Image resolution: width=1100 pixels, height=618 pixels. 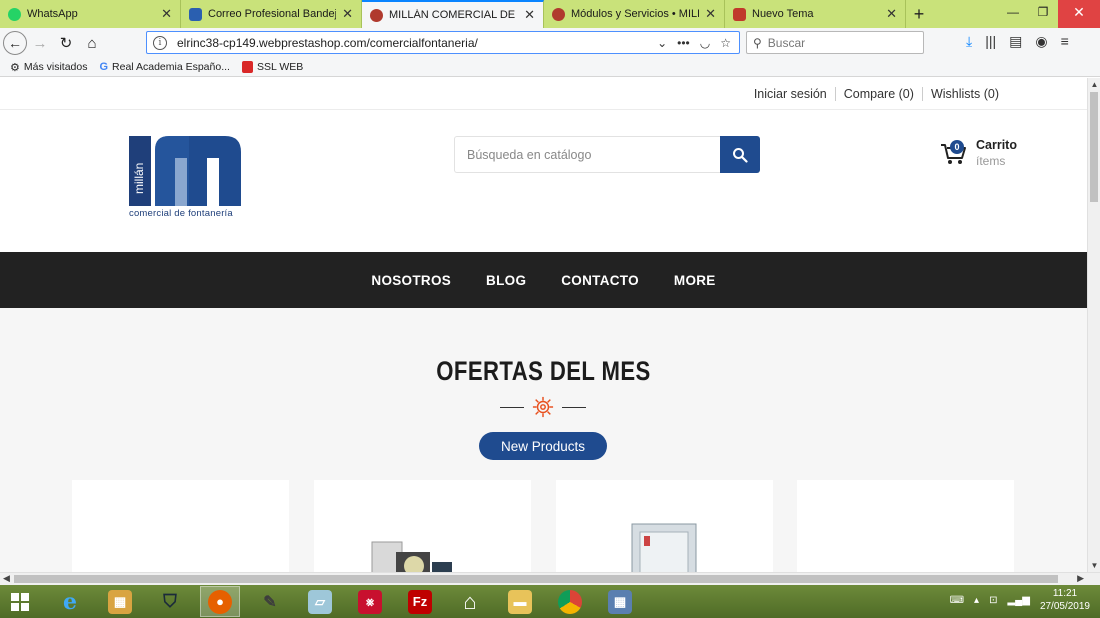 I want to click on library-icon: |||, so click(x=990, y=41).